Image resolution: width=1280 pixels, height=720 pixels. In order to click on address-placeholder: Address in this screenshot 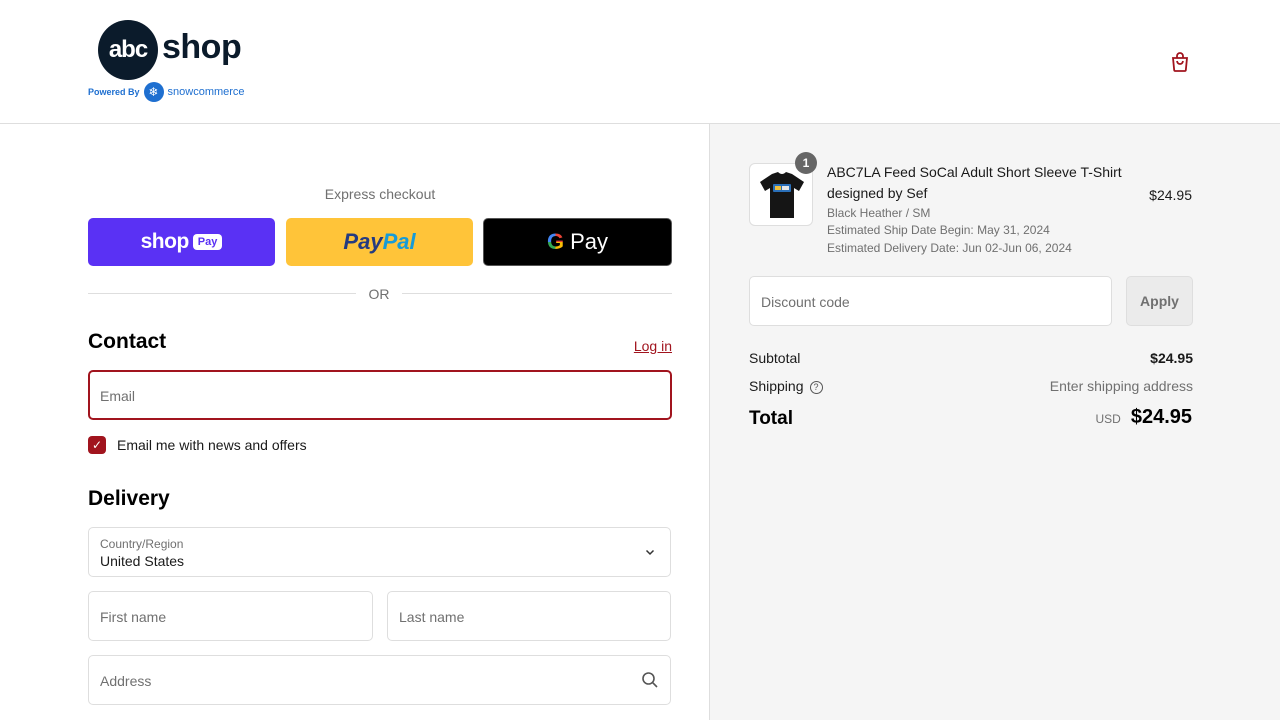, I will do `click(126, 681)`.